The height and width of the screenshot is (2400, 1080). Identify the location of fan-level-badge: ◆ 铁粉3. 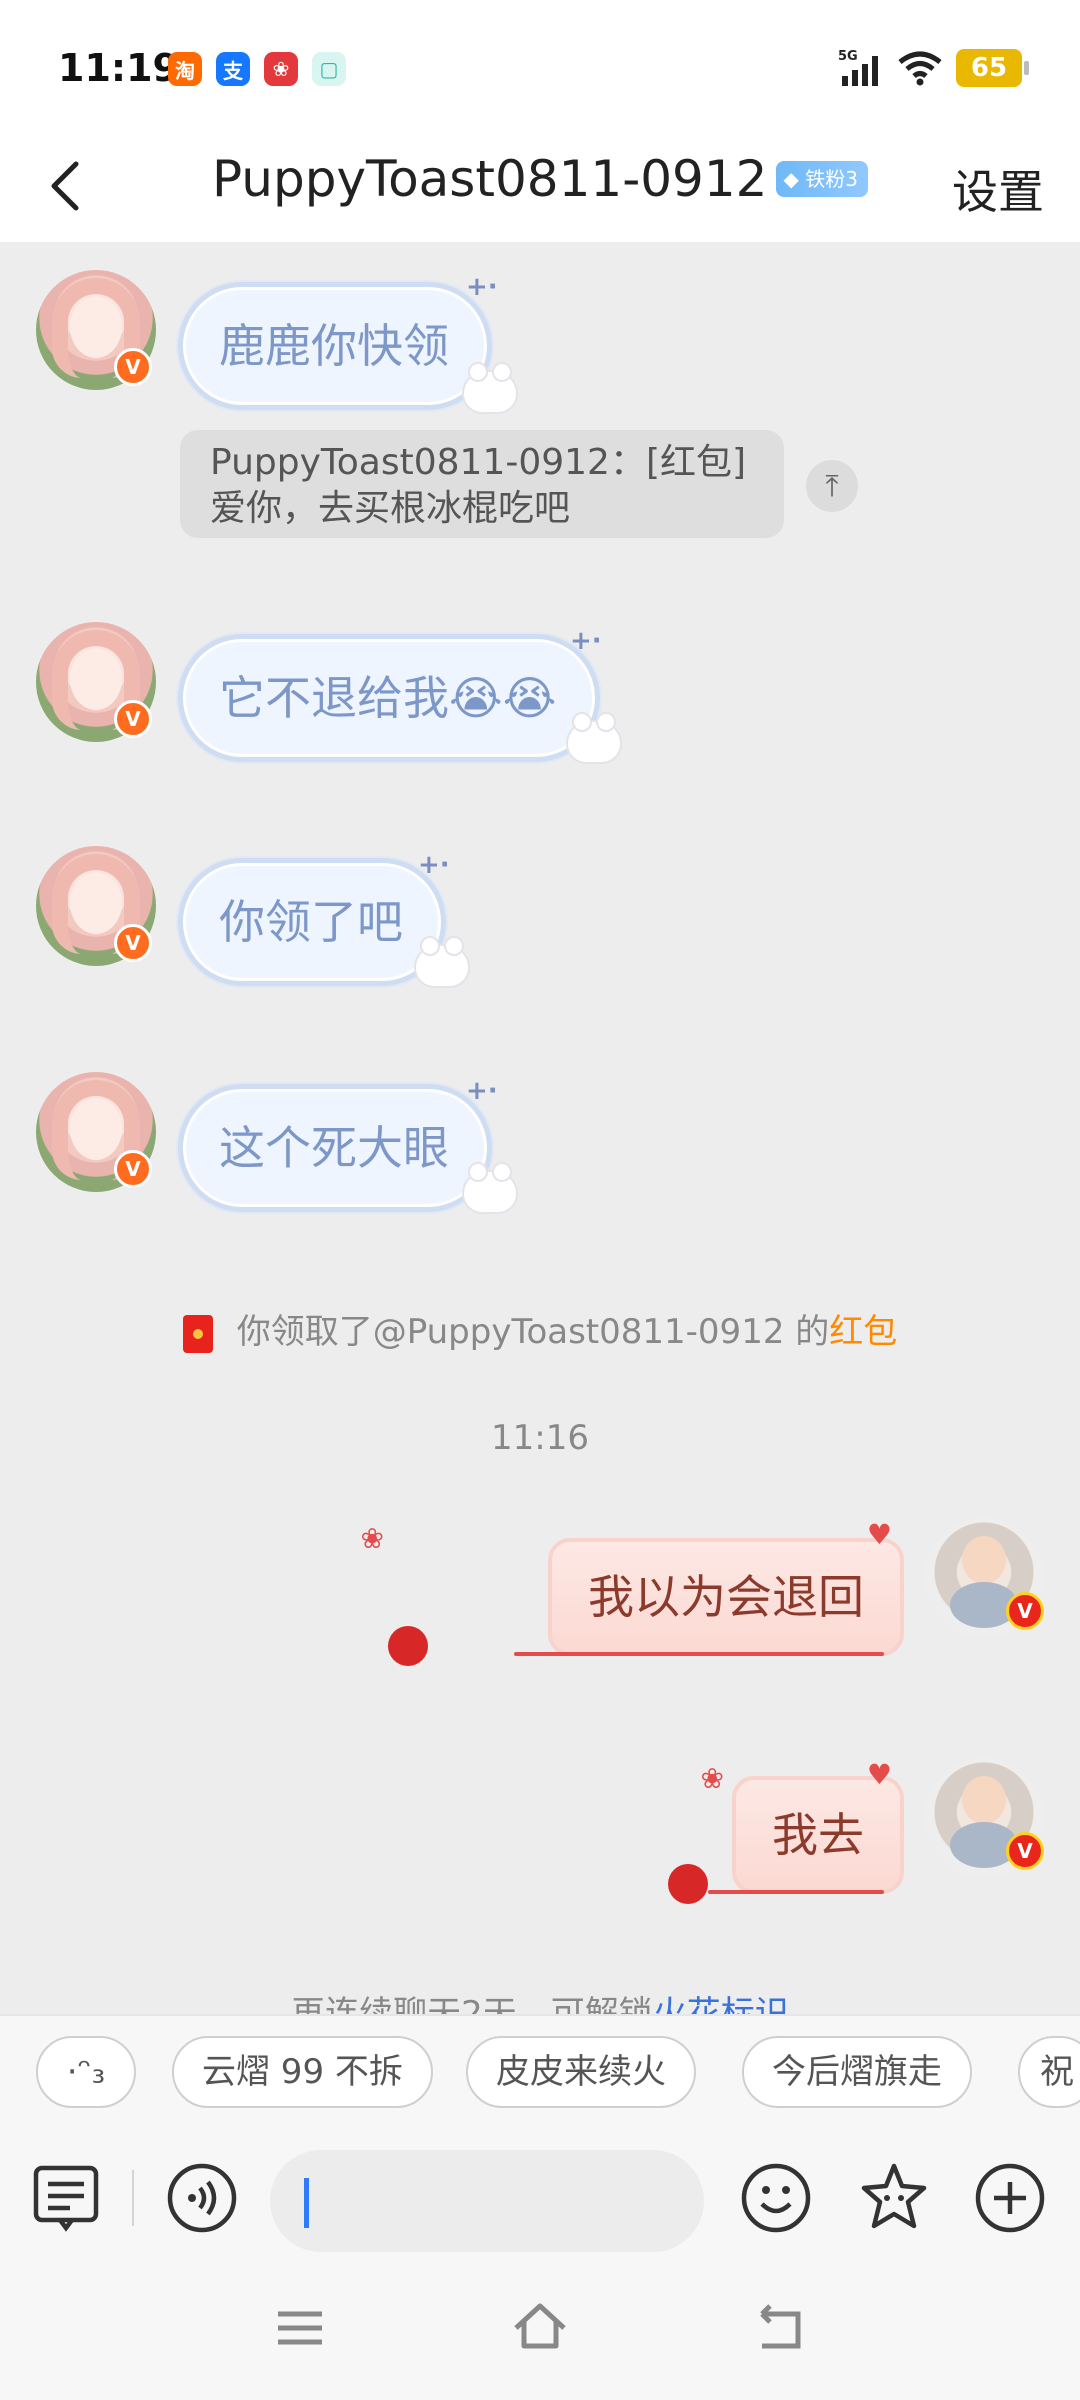
(821, 179).